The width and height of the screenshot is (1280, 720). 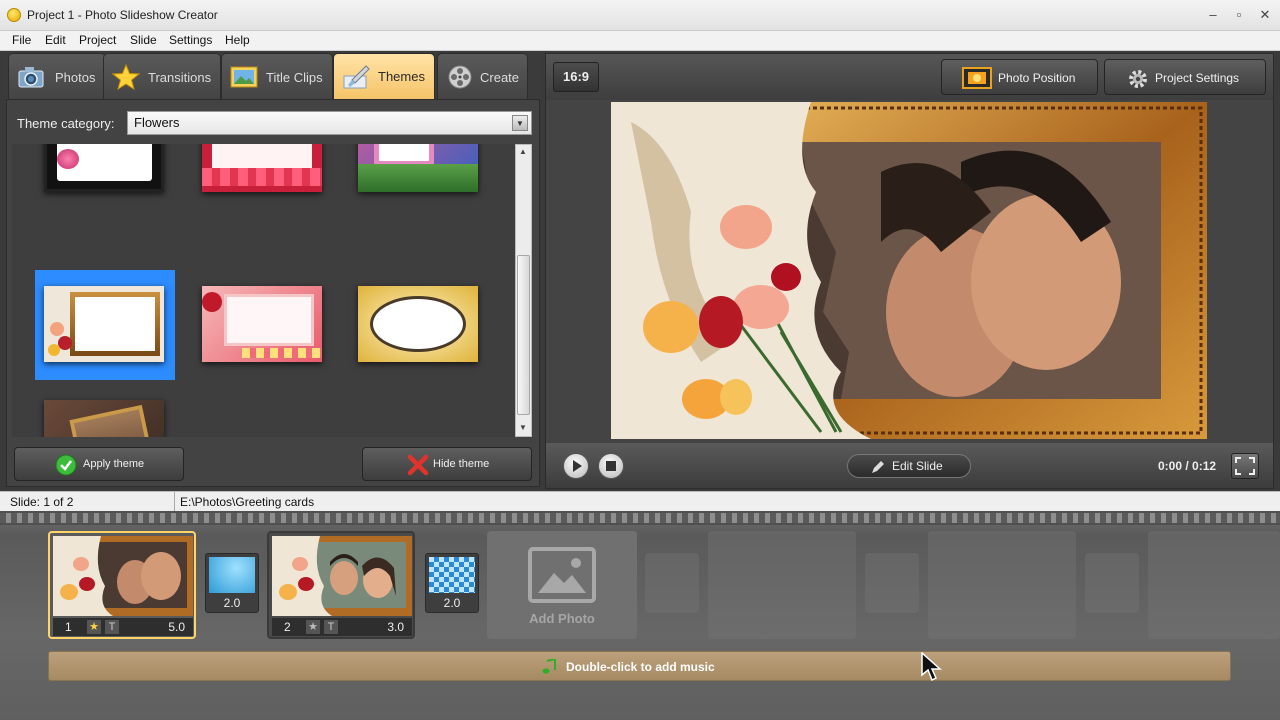 I want to click on tab-themes-label: Themes, so click(x=401, y=76).